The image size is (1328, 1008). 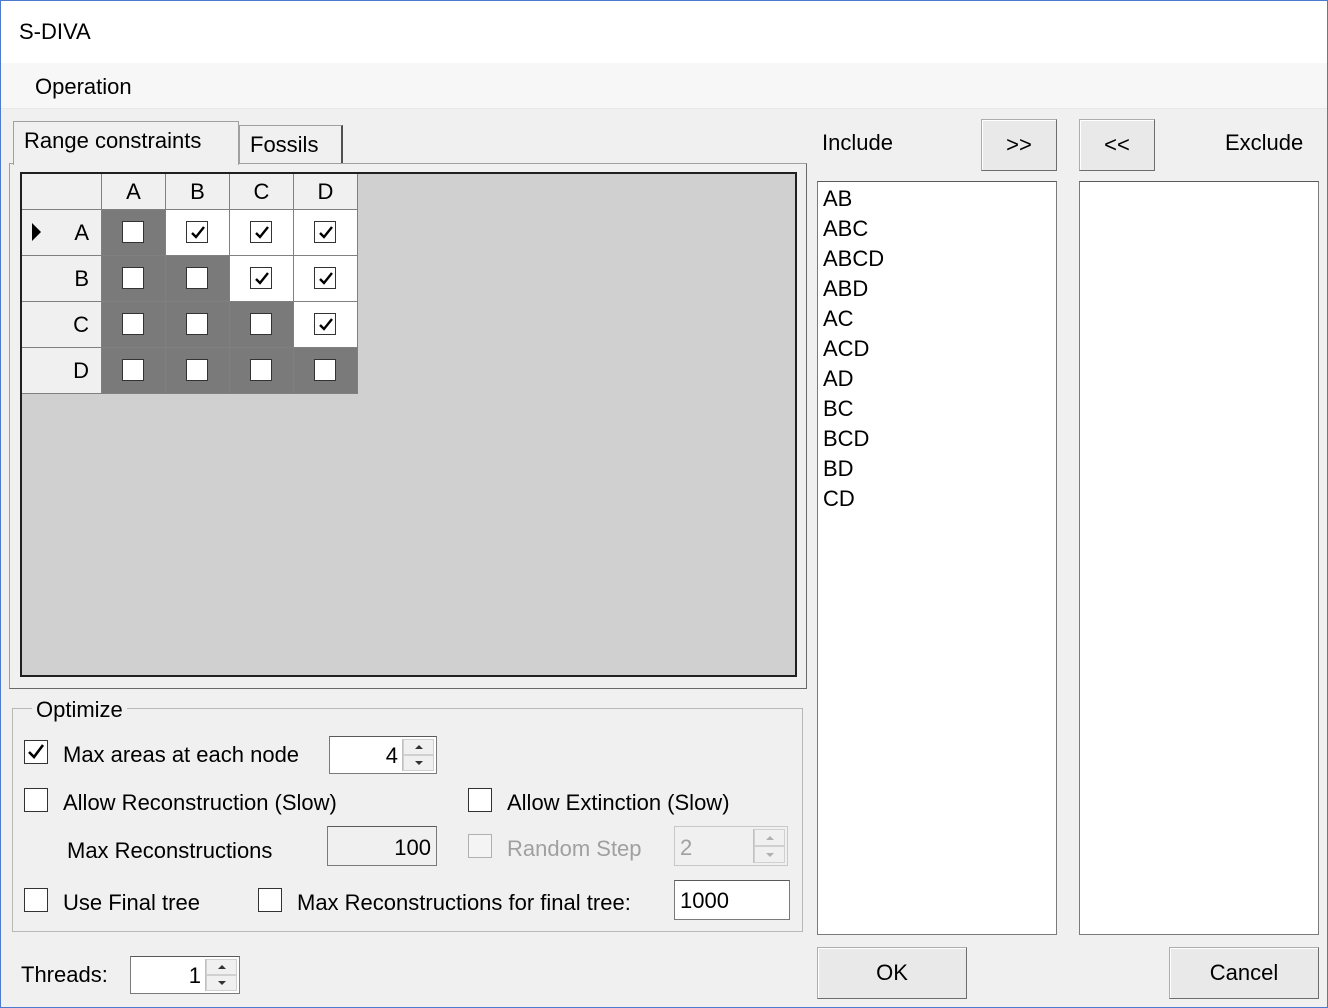 What do you see at coordinates (769, 837) in the screenshot?
I see `random-step-up` at bounding box center [769, 837].